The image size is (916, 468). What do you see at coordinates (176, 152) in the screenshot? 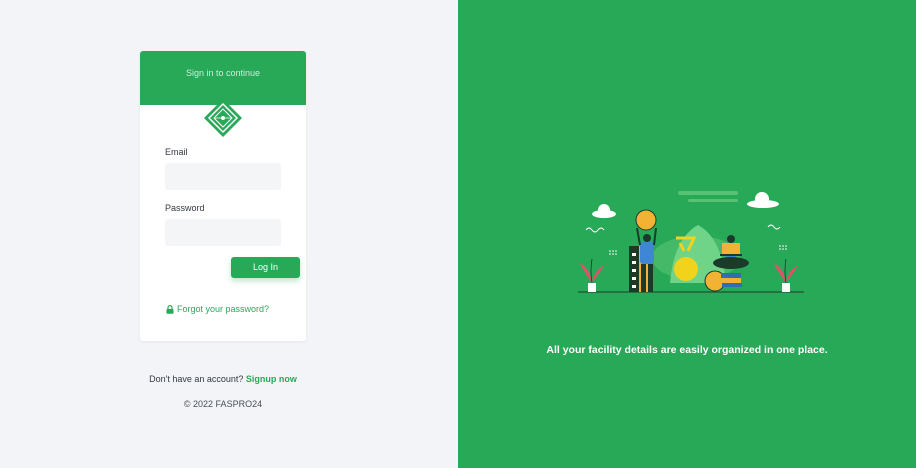
I see `email-label: Email` at bounding box center [176, 152].